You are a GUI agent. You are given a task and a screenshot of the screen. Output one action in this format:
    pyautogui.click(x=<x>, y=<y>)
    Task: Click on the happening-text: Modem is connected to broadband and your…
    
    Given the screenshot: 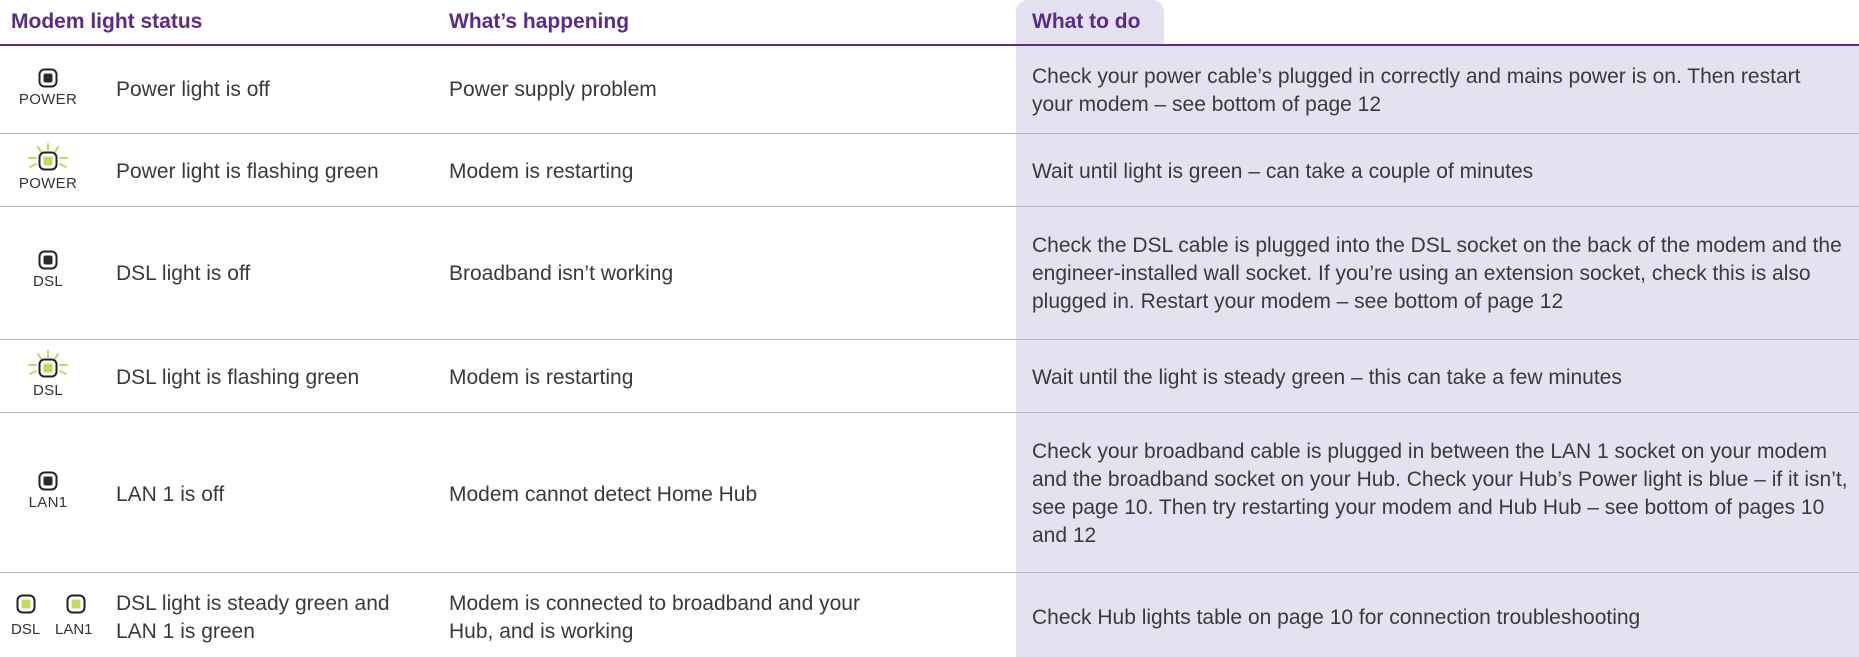 What is the action you would take?
    pyautogui.click(x=654, y=617)
    